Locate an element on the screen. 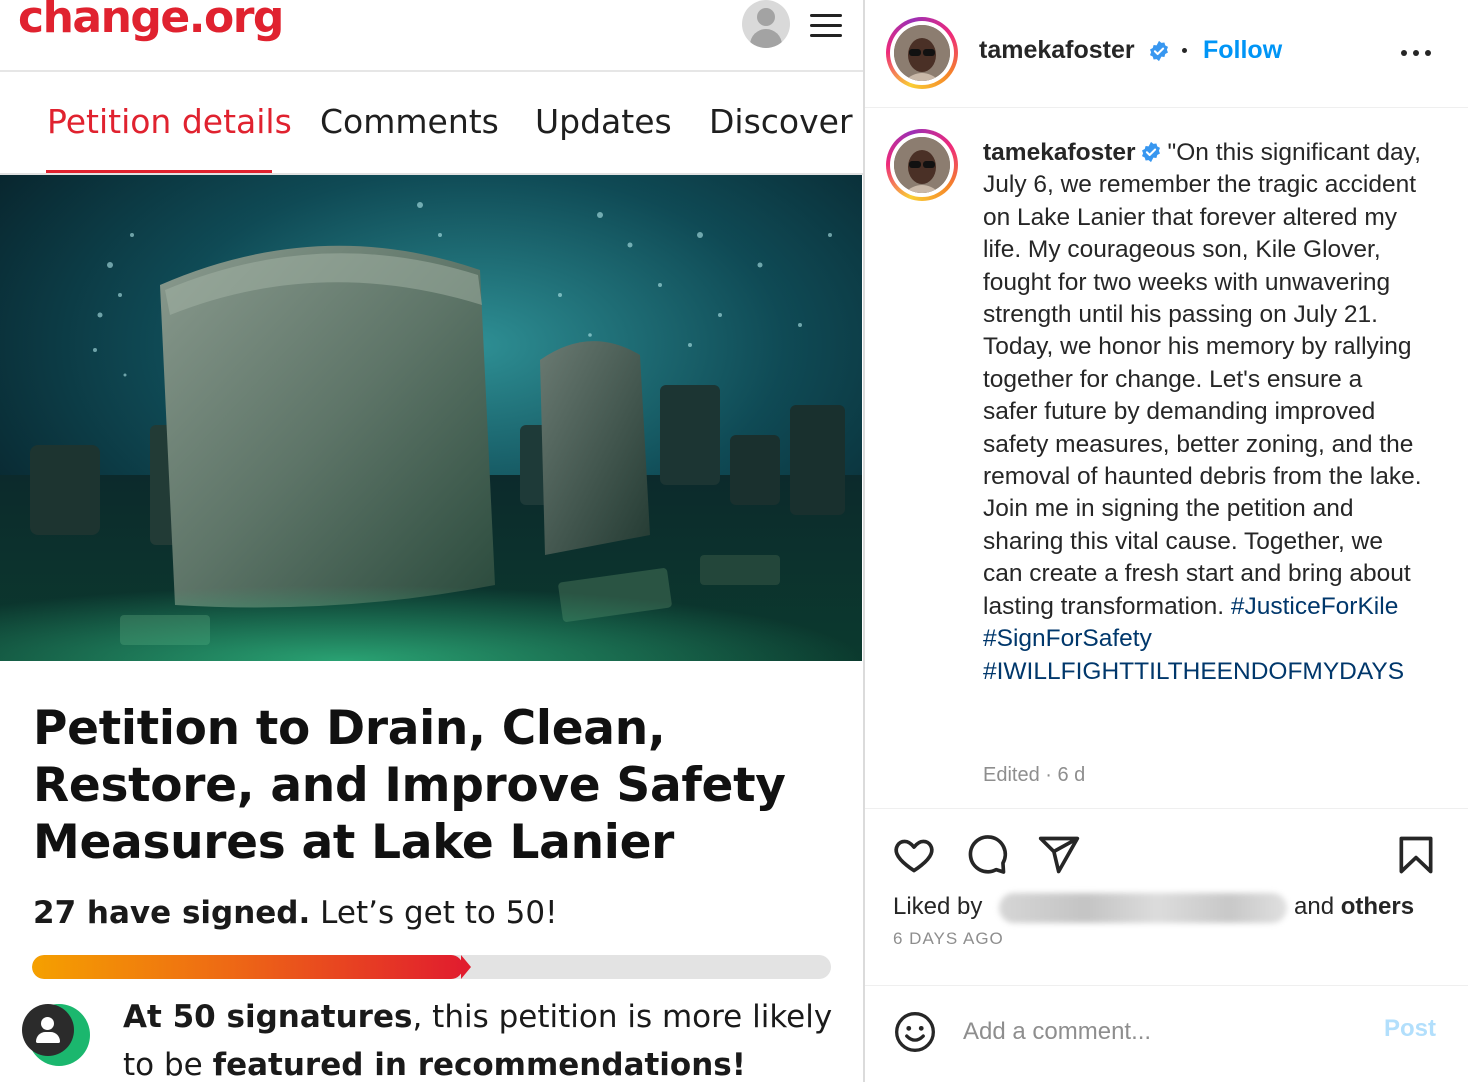  story-ring-avatar is located at coordinates (922, 53).